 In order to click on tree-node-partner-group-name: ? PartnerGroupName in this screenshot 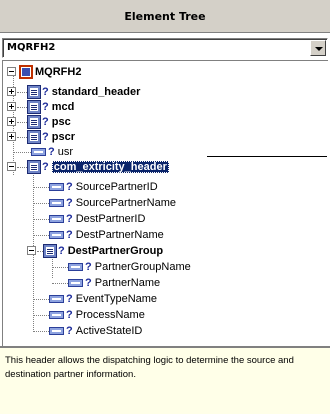, I will do `click(129, 267)`.